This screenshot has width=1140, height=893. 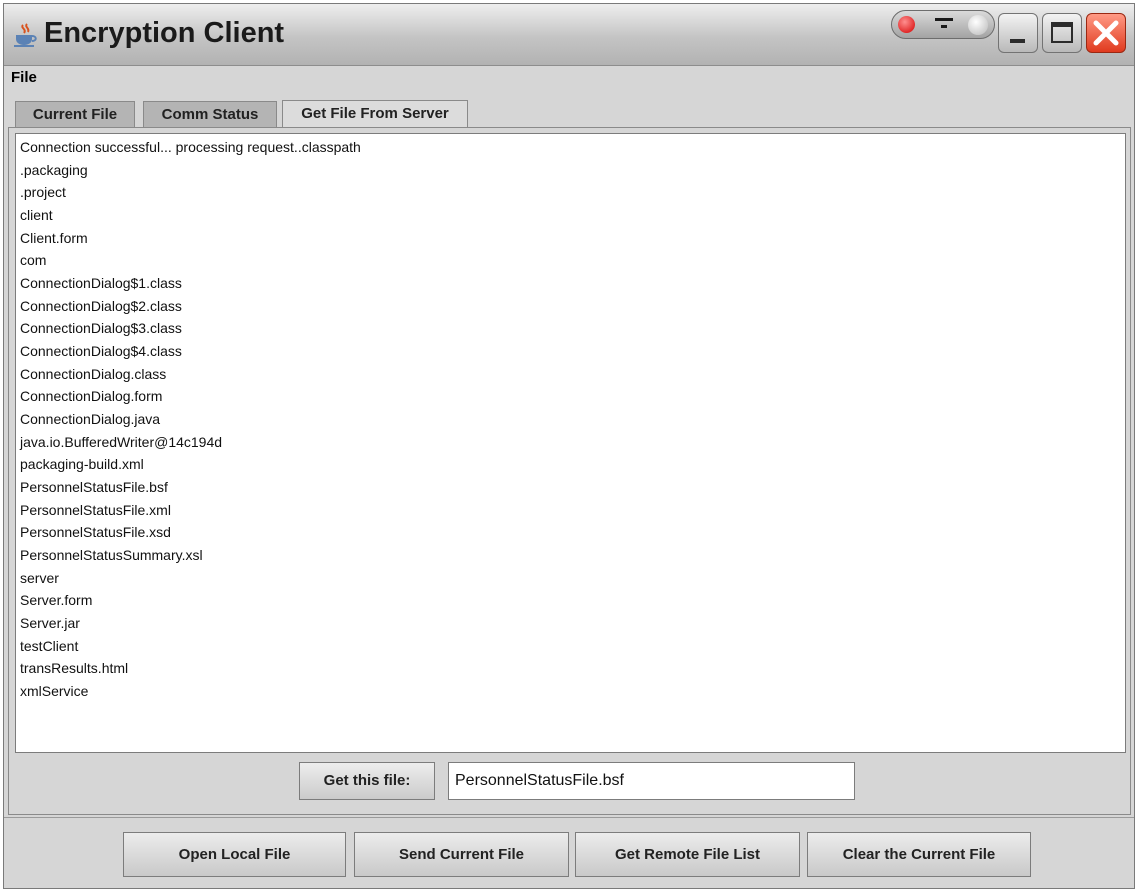 I want to click on output-line: testClient, so click(x=49, y=646).